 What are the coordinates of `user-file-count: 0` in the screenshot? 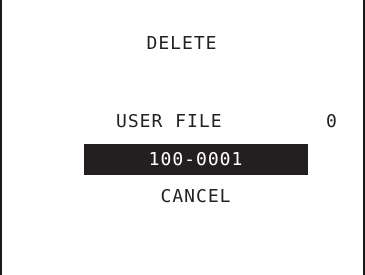 It's located at (332, 121).